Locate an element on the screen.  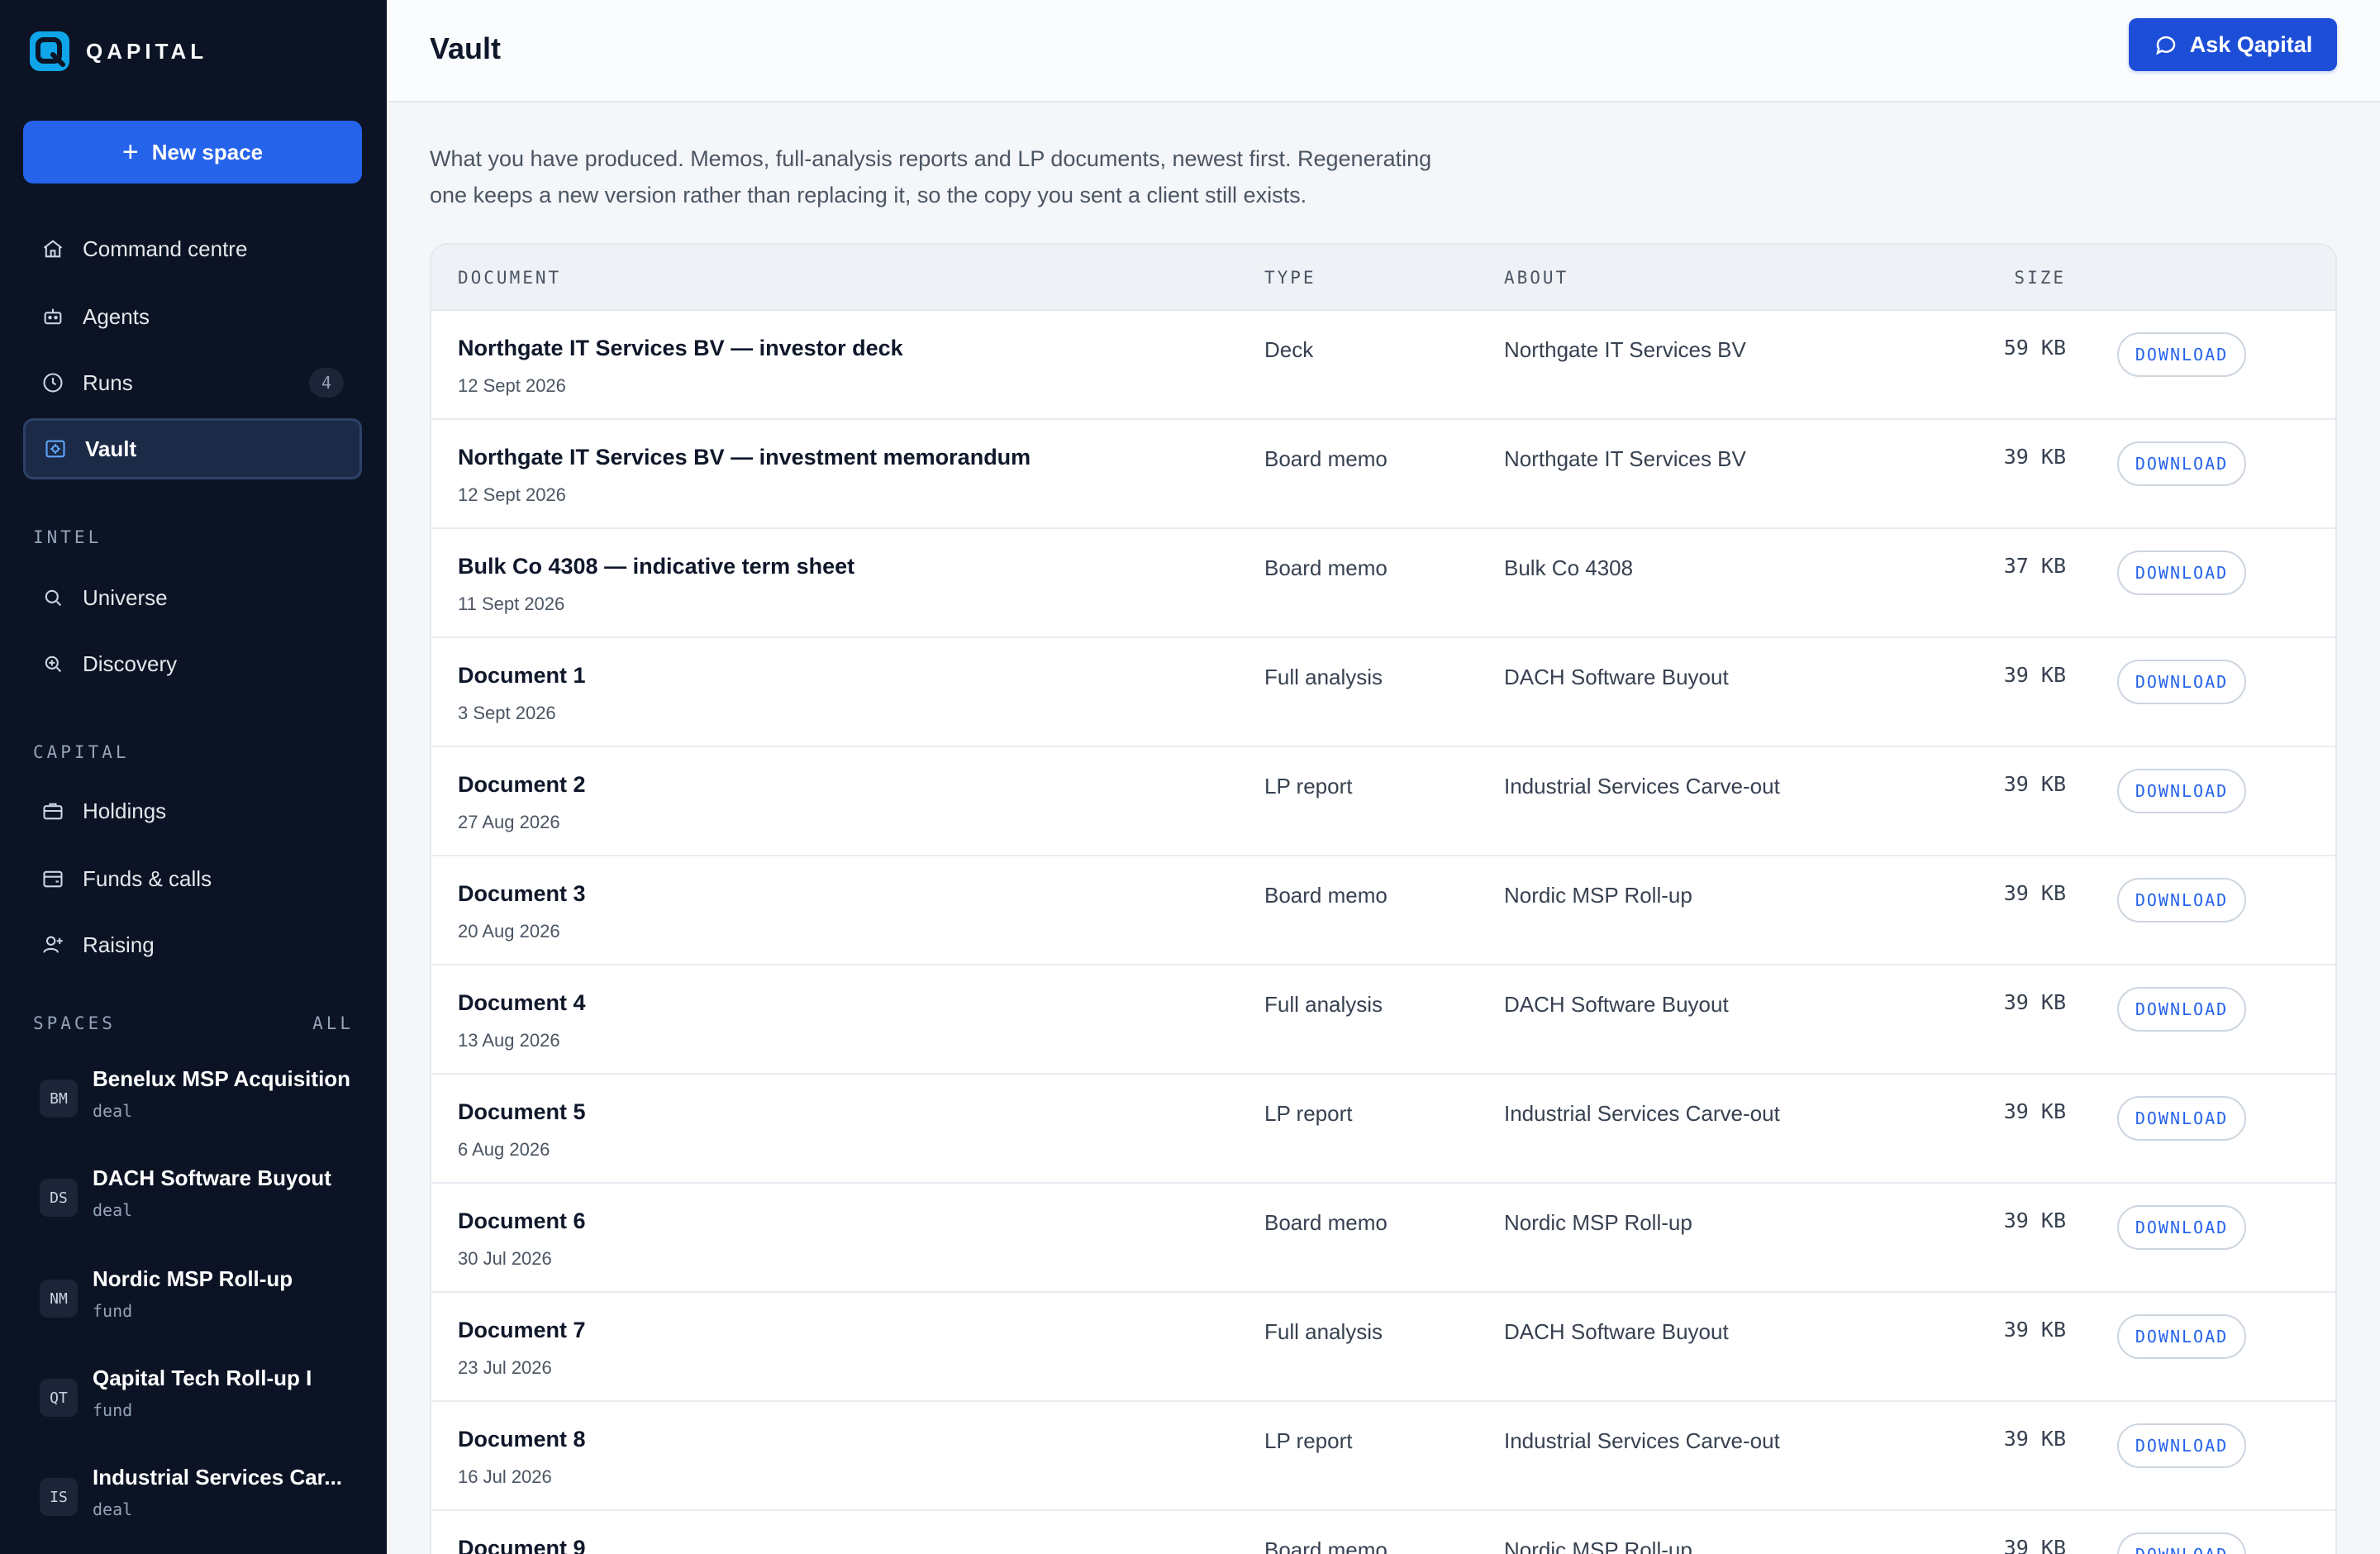
document-date: 27 Aug 2026 is located at coordinates (509, 822).